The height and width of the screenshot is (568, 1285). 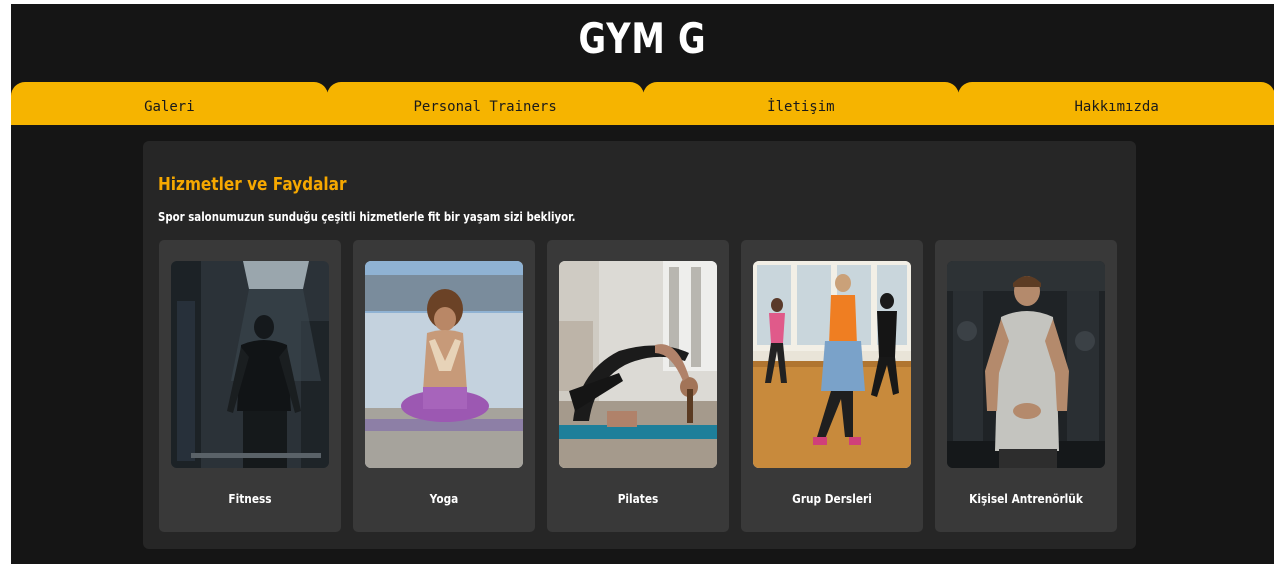 What do you see at coordinates (1026, 499) in the screenshot?
I see `card-label: Kişisel Antrenörlük` at bounding box center [1026, 499].